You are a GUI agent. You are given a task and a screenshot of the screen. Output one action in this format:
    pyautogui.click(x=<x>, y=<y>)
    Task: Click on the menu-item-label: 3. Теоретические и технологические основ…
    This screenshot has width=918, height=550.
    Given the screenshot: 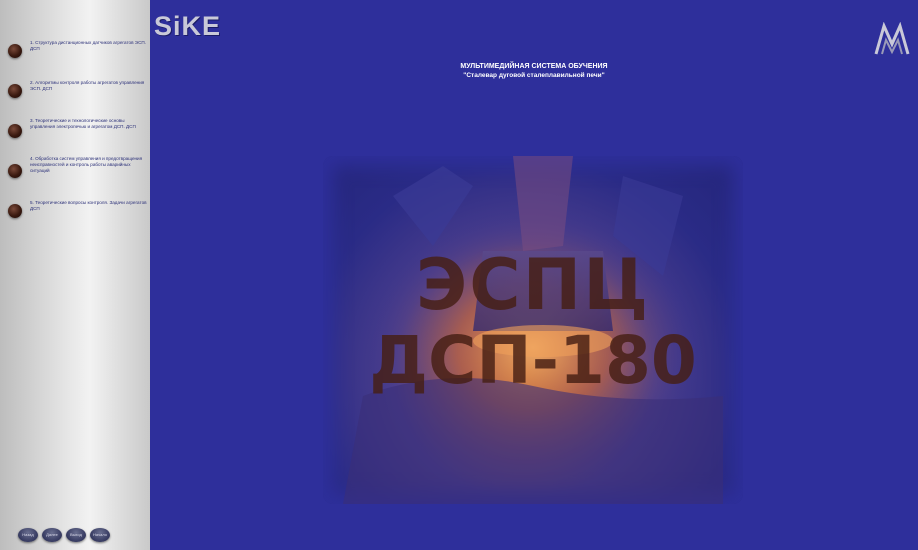 What is the action you would take?
    pyautogui.click(x=83, y=123)
    